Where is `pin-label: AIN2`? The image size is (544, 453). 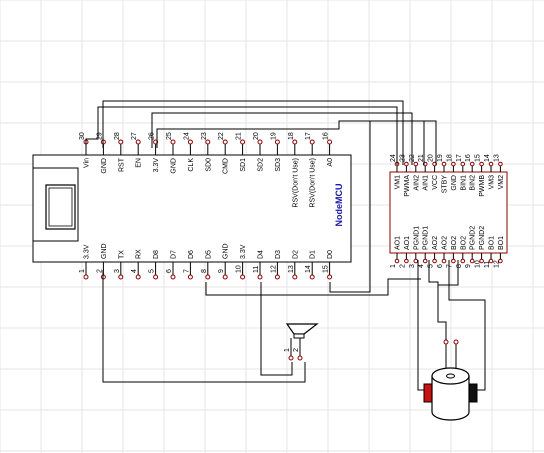
pin-label: AIN2 is located at coordinates (416, 183).